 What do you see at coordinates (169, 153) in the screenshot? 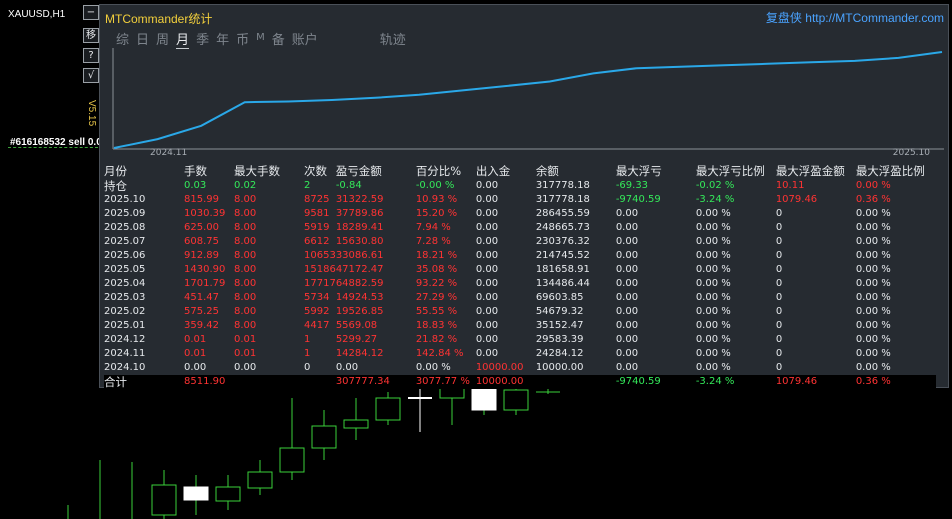
I see `x-axis-start-label: 2024.11` at bounding box center [169, 153].